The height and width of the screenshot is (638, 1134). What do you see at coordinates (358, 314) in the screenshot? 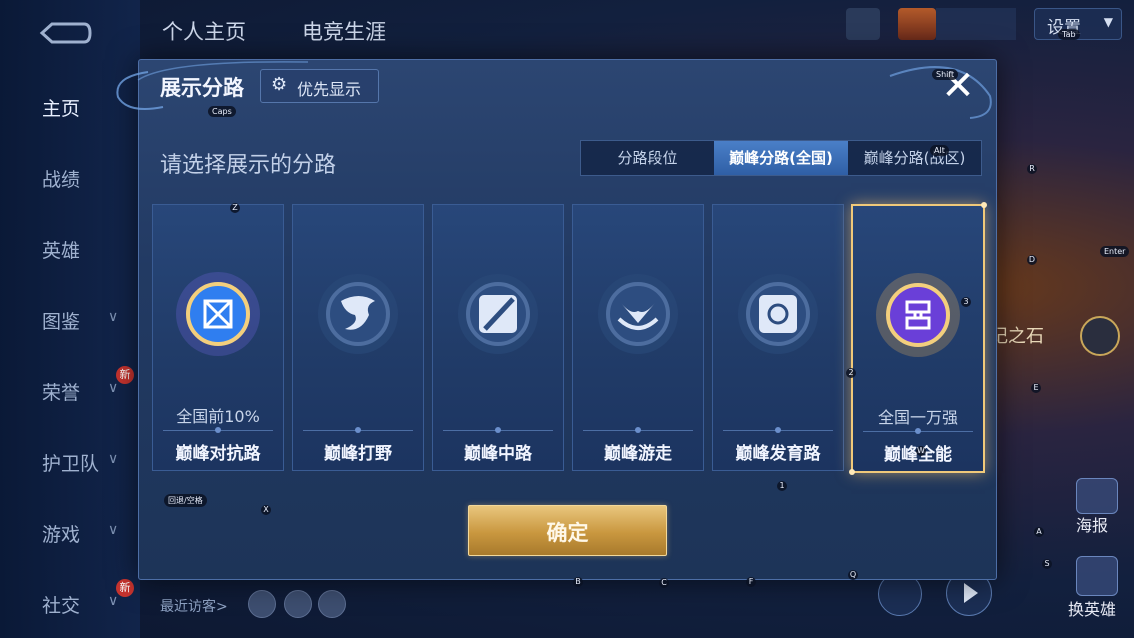
I see `lane-jungle-icon` at bounding box center [358, 314].